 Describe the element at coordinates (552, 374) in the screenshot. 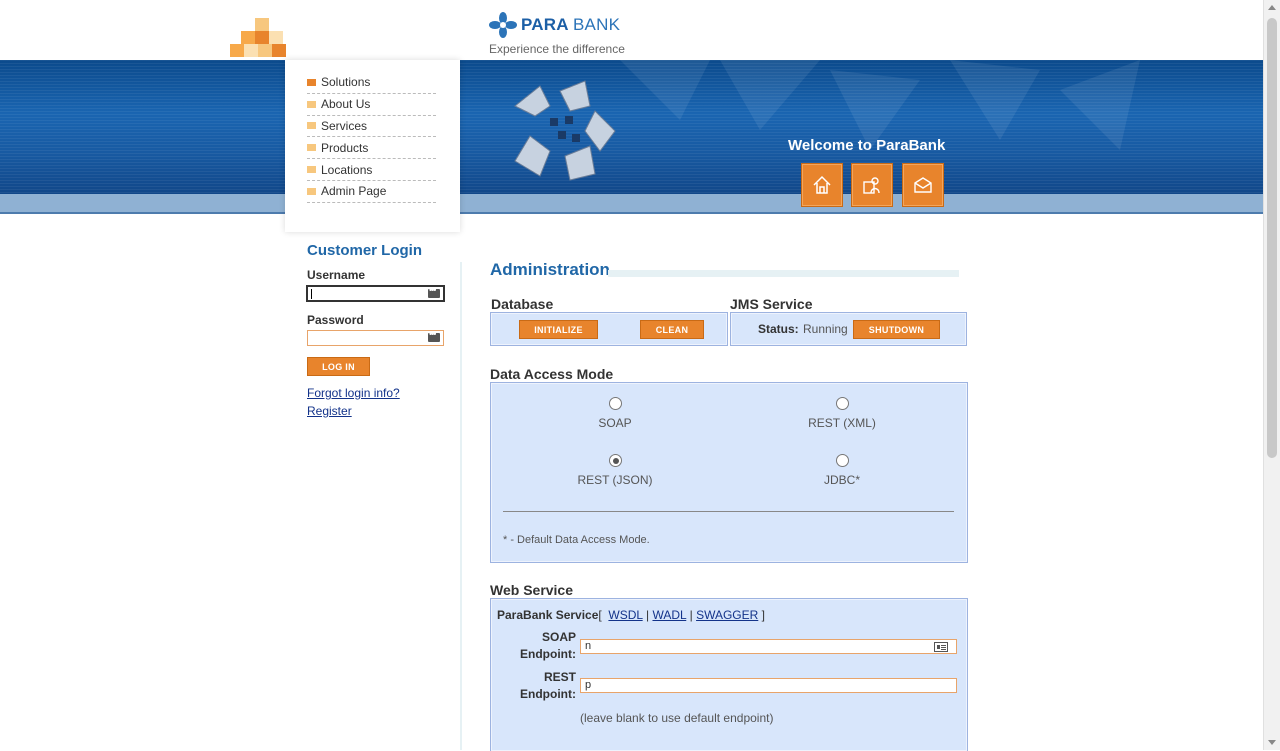

I see `data-access-mode-title: Data Access Mode` at that location.